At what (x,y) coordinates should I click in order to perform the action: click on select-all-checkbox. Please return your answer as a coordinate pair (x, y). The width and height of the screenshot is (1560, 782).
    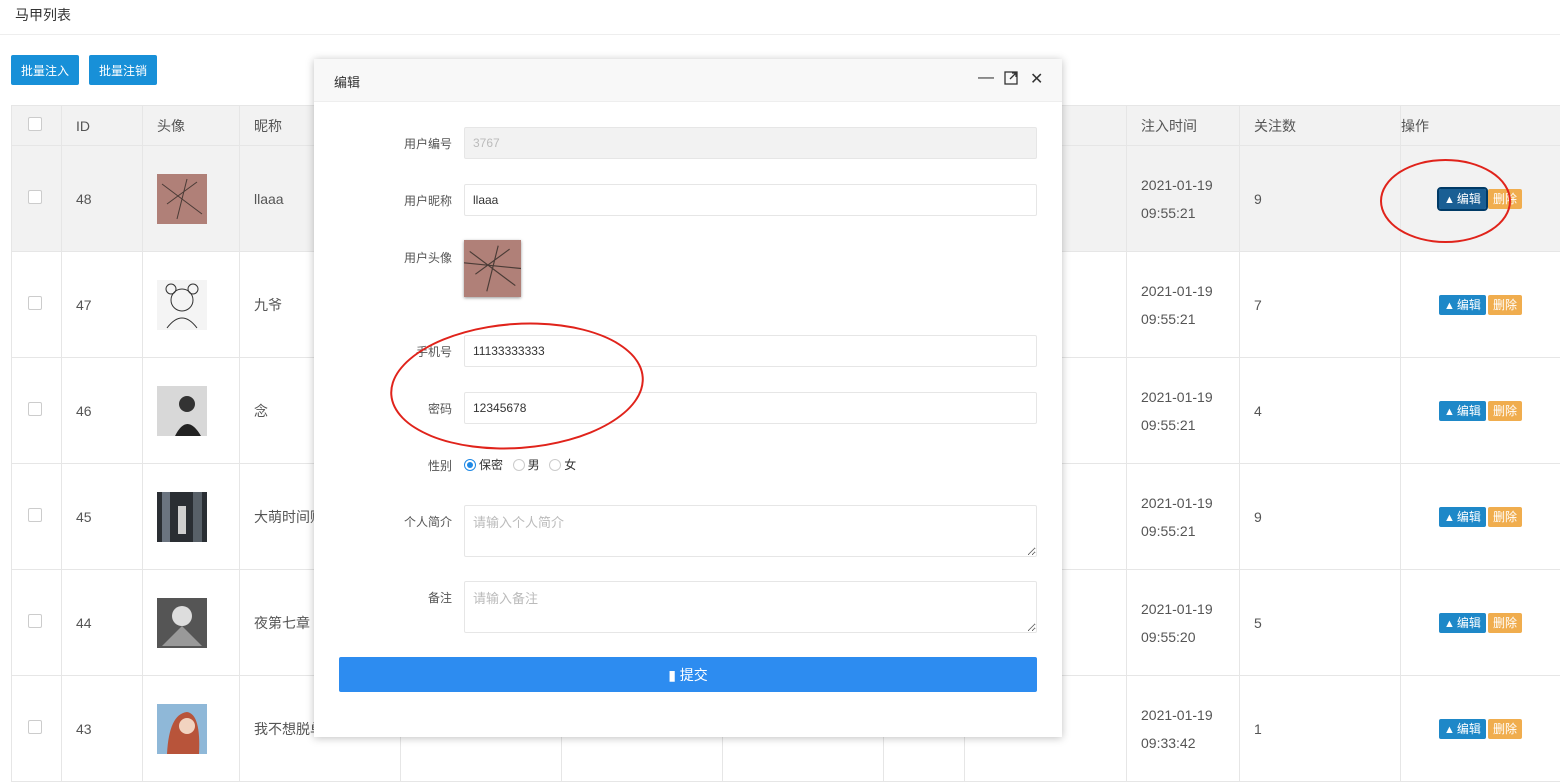
    Looking at the image, I should click on (35, 124).